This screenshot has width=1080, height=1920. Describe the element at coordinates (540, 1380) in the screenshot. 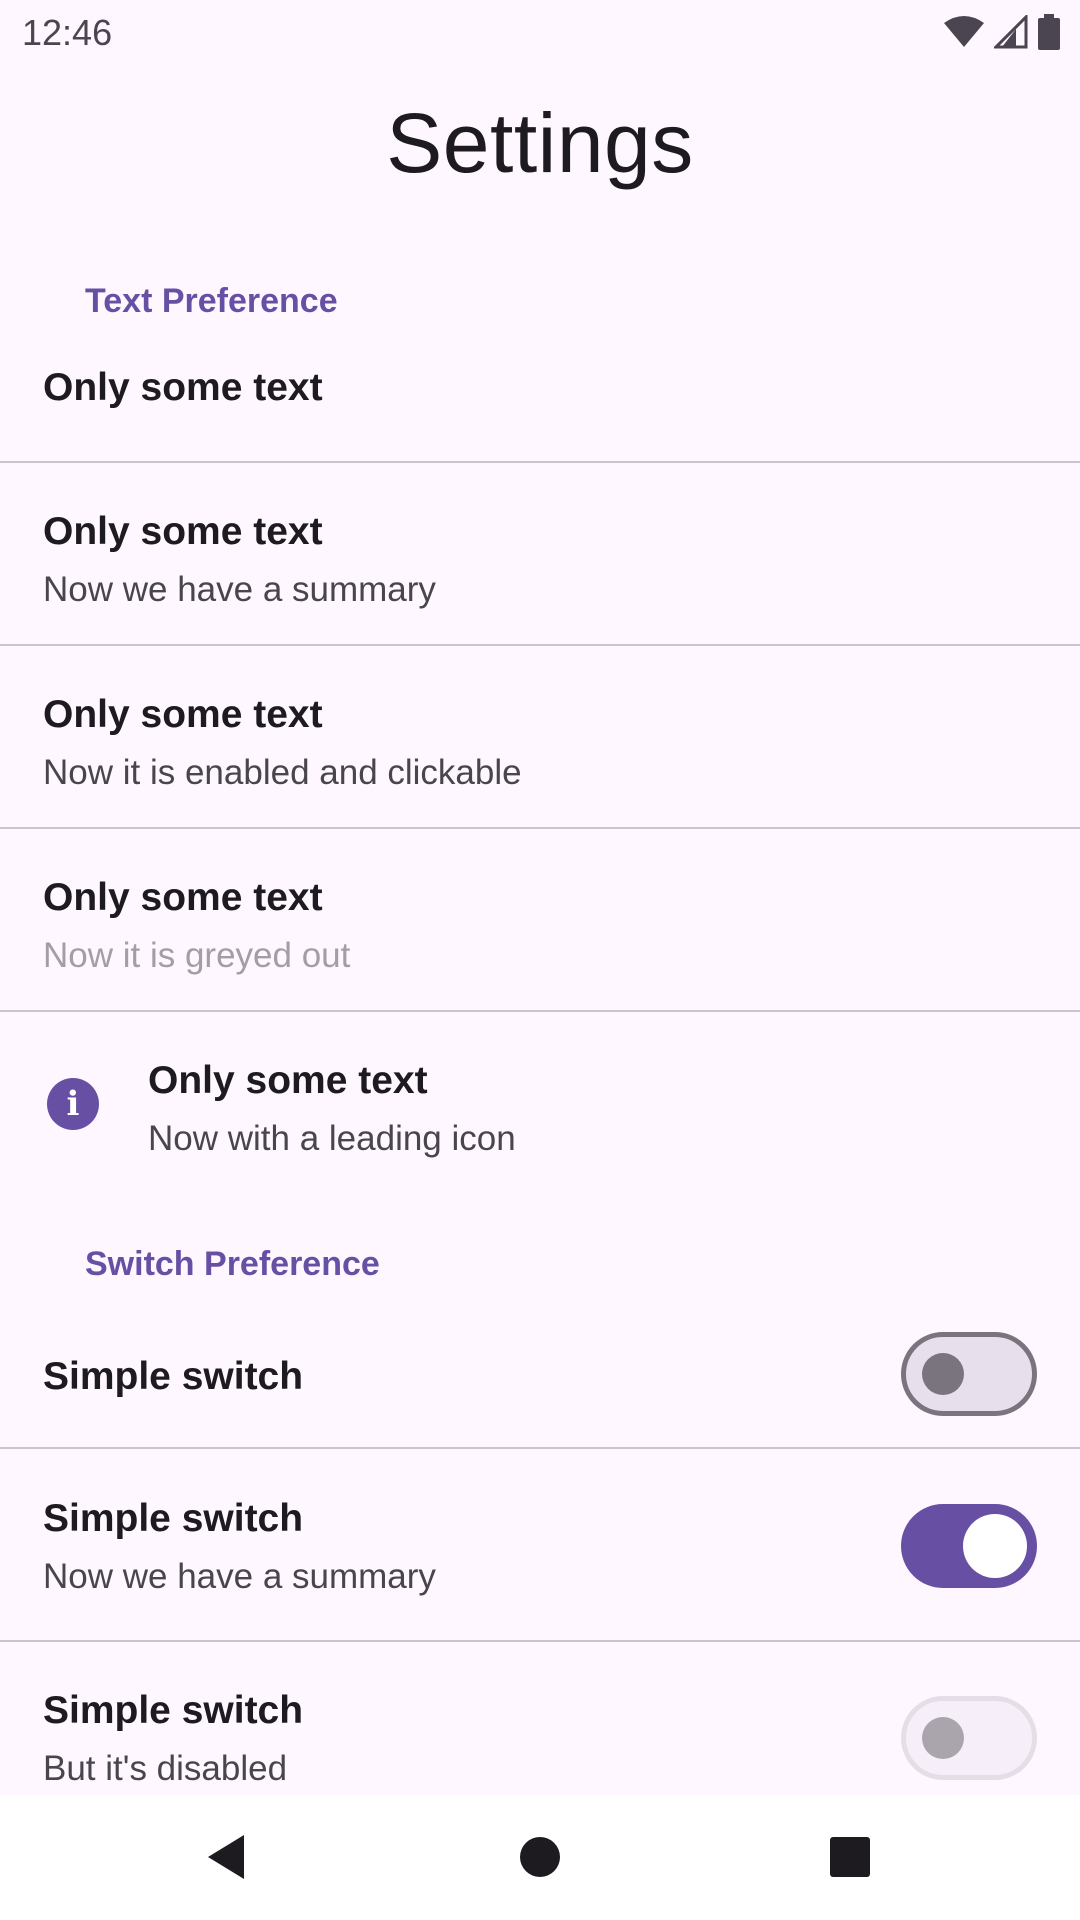

I see `switch-preference-item: Simple switch` at that location.